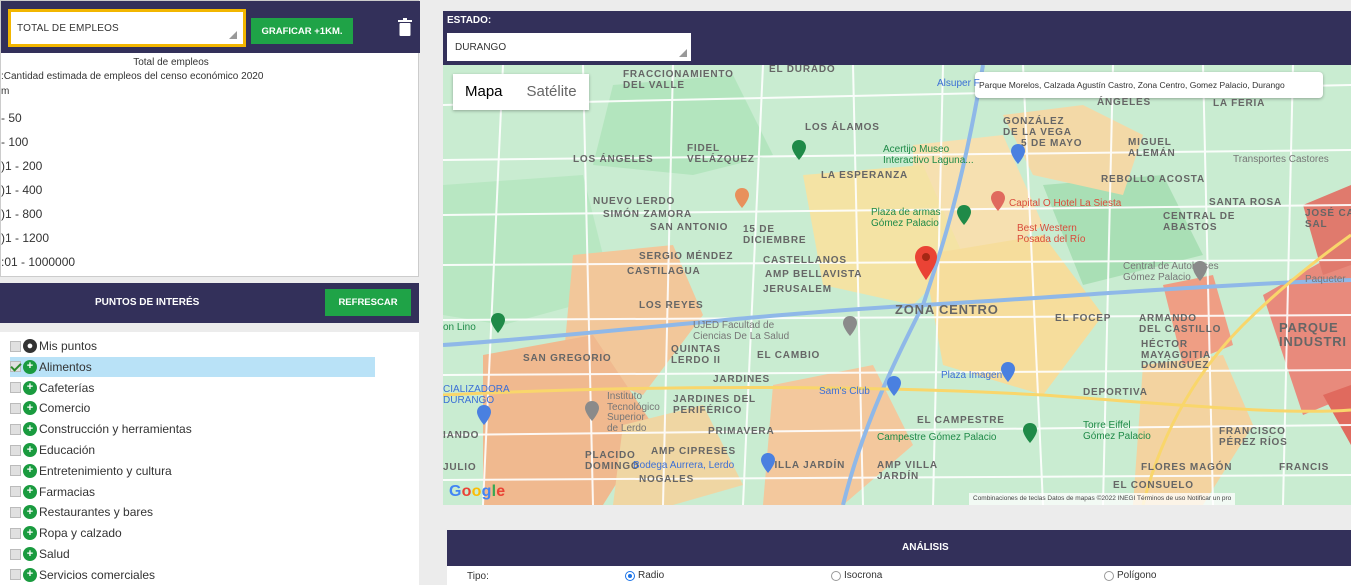 The height and width of the screenshot is (585, 1351). Describe the element at coordinates (1065, 203) in the screenshot. I see `map-poi: Capital O Hotel La Siesta` at that location.